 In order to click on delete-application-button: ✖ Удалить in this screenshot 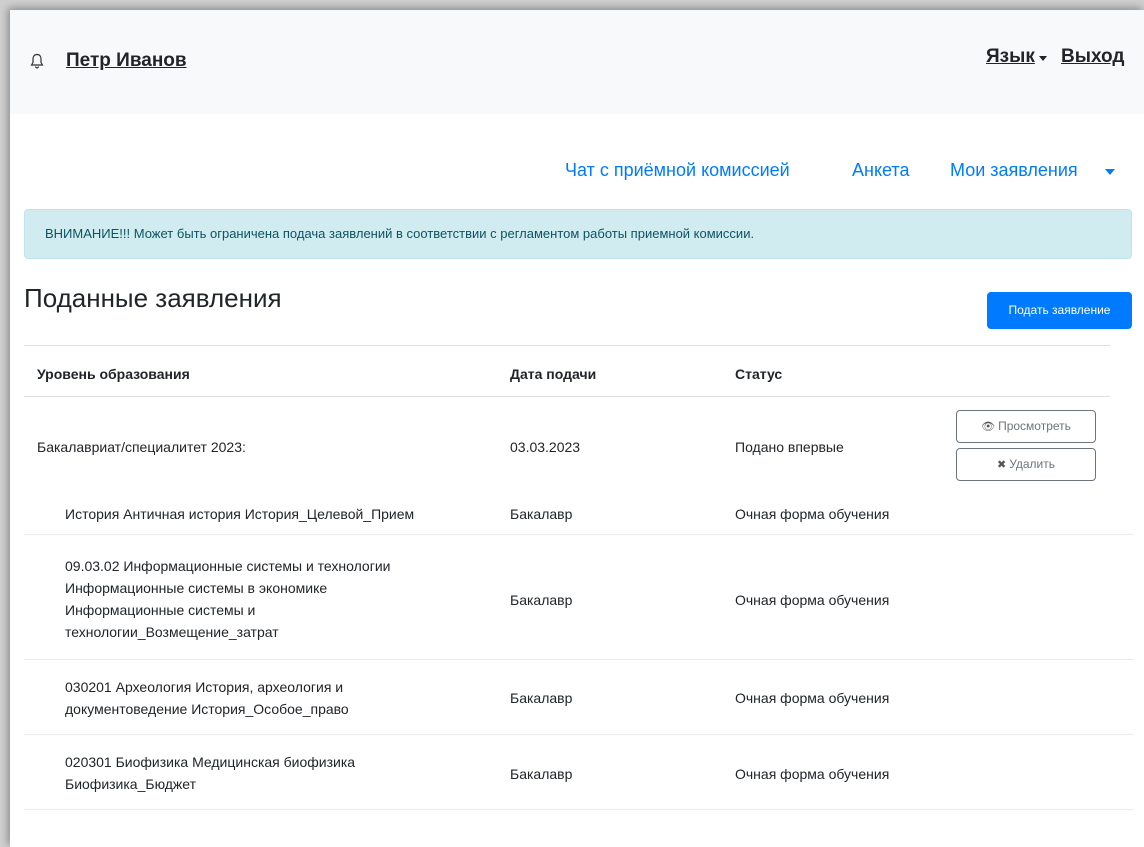, I will do `click(1026, 464)`.